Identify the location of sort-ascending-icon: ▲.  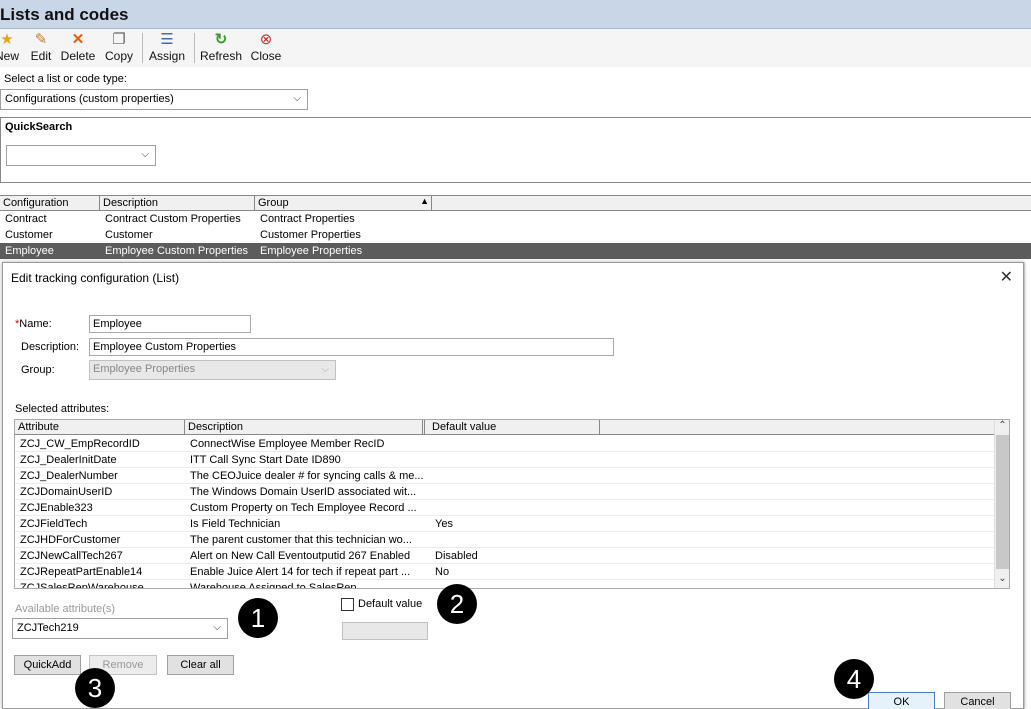
(424, 201).